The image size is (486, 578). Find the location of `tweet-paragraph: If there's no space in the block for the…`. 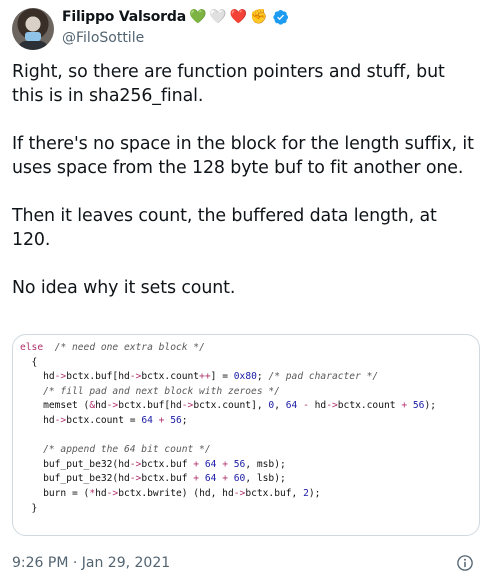

tweet-paragraph: If there's no space in the block for the… is located at coordinates (243, 156).